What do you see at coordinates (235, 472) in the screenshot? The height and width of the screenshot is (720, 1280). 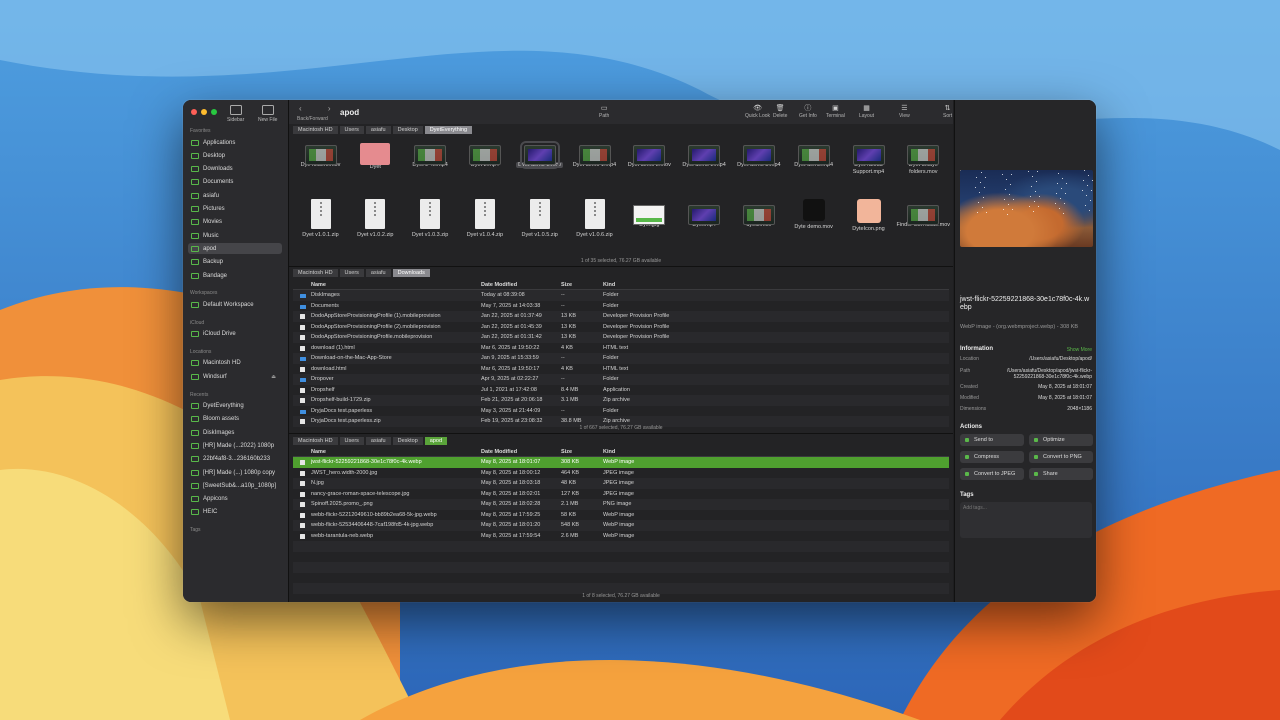 I see `sidebar-item: [HR] Made (...) 1080p copy` at bounding box center [235, 472].